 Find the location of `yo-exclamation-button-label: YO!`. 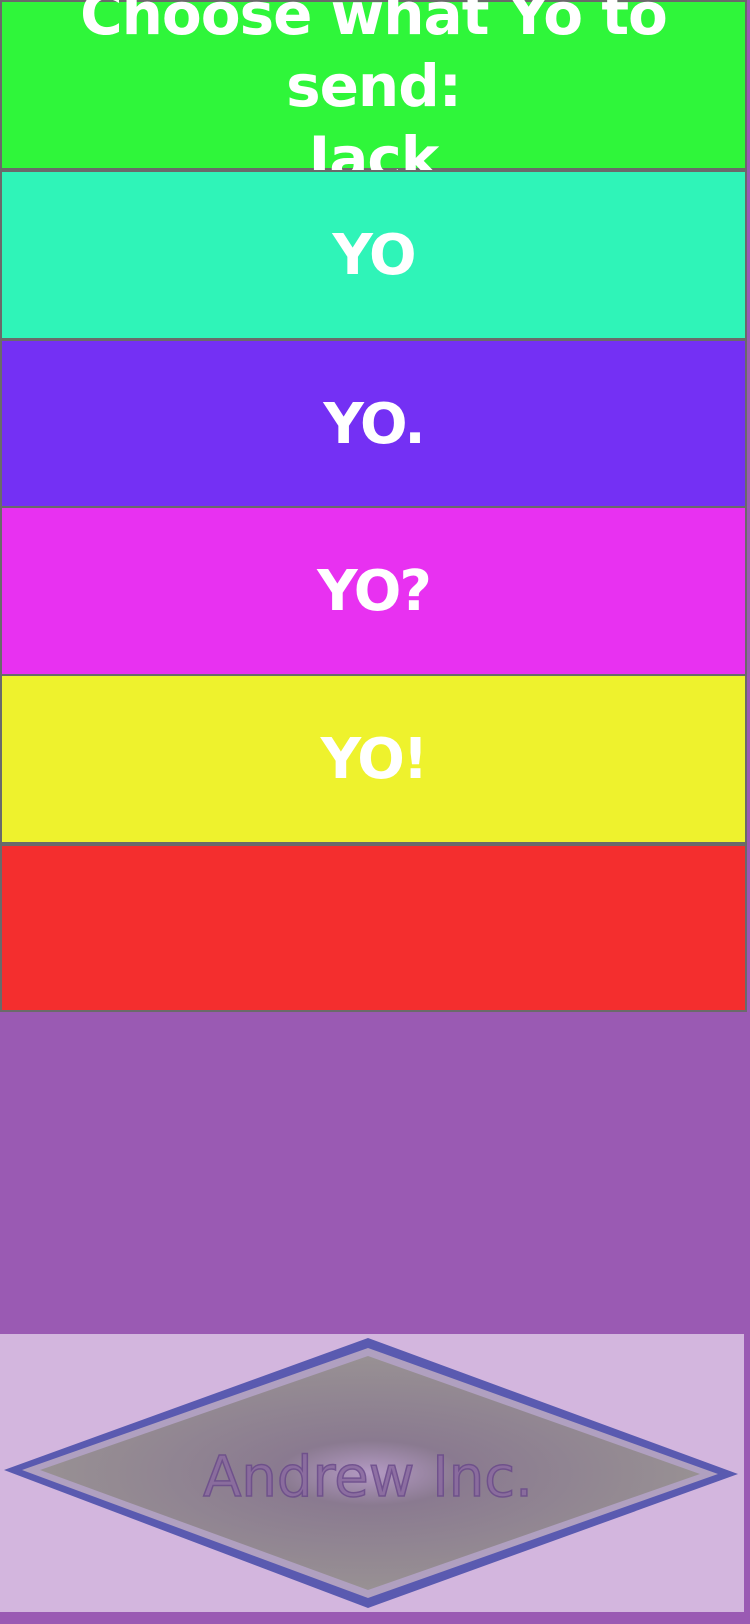

yo-exclamation-button-label: YO! is located at coordinates (374, 759).